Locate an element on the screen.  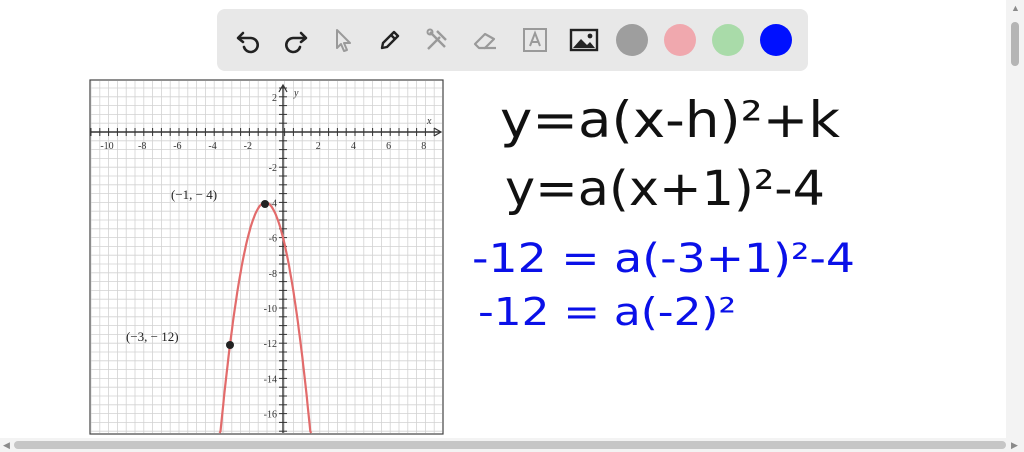
equation-line-3: -12 = a(-3+1)²-4 is located at coordinates (663, 259).